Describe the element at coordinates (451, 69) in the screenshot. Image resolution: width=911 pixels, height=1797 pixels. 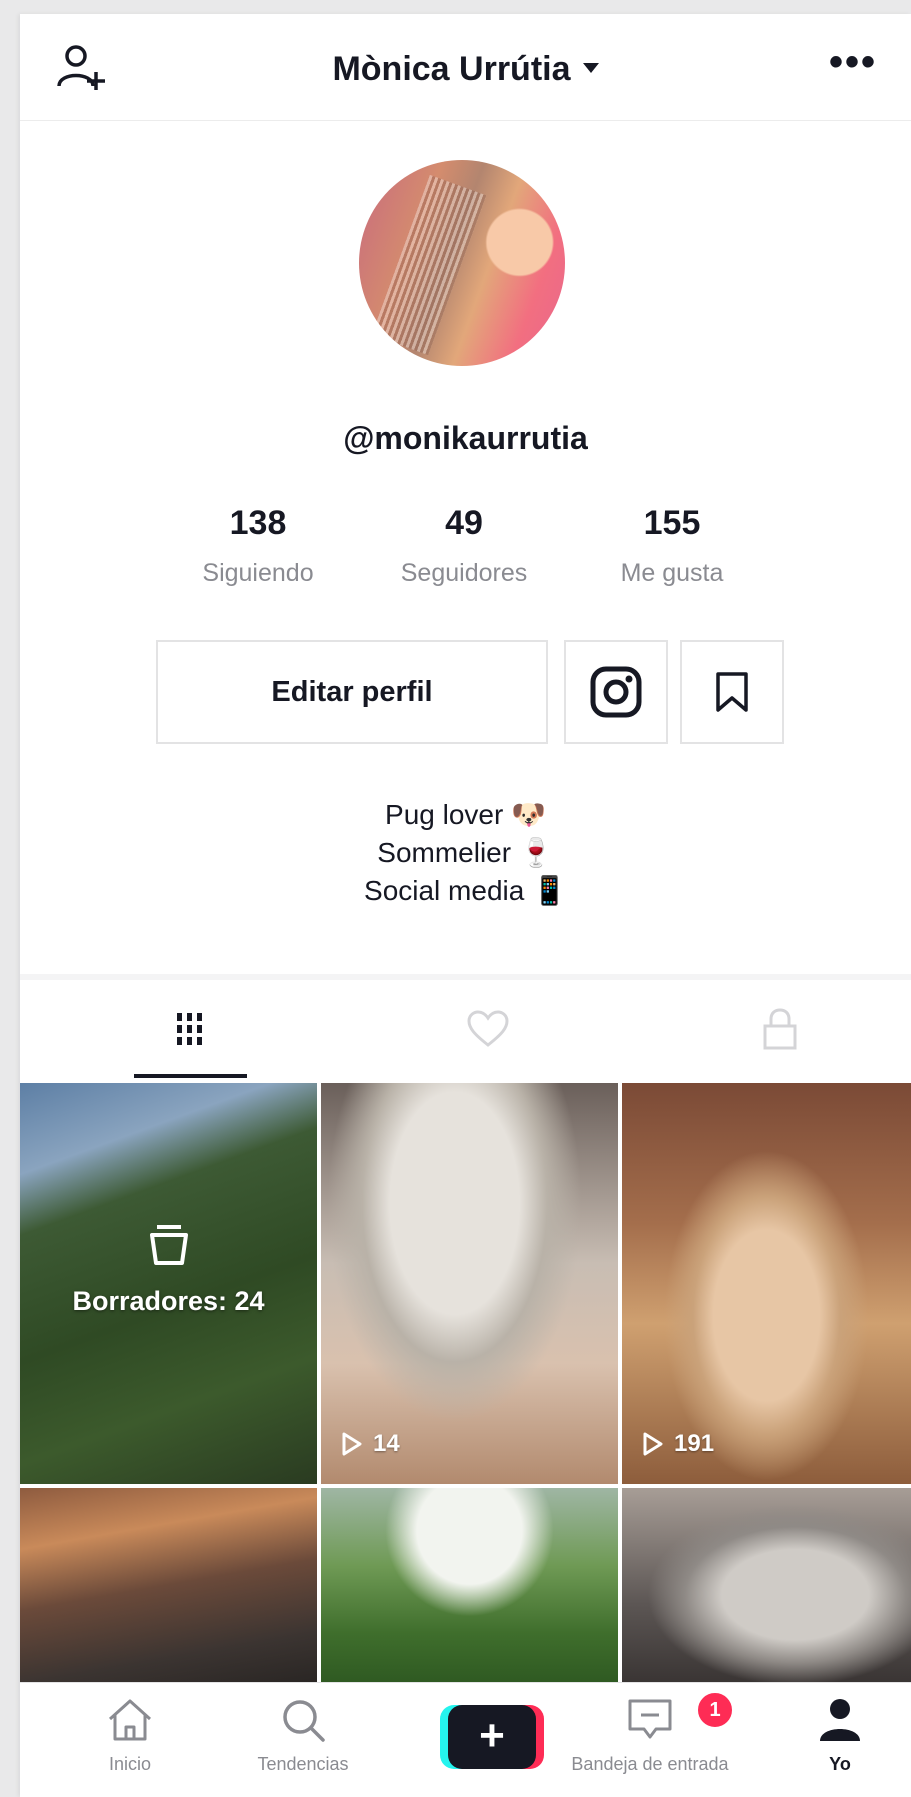
I see `page-title: Mònica Urrútia` at that location.